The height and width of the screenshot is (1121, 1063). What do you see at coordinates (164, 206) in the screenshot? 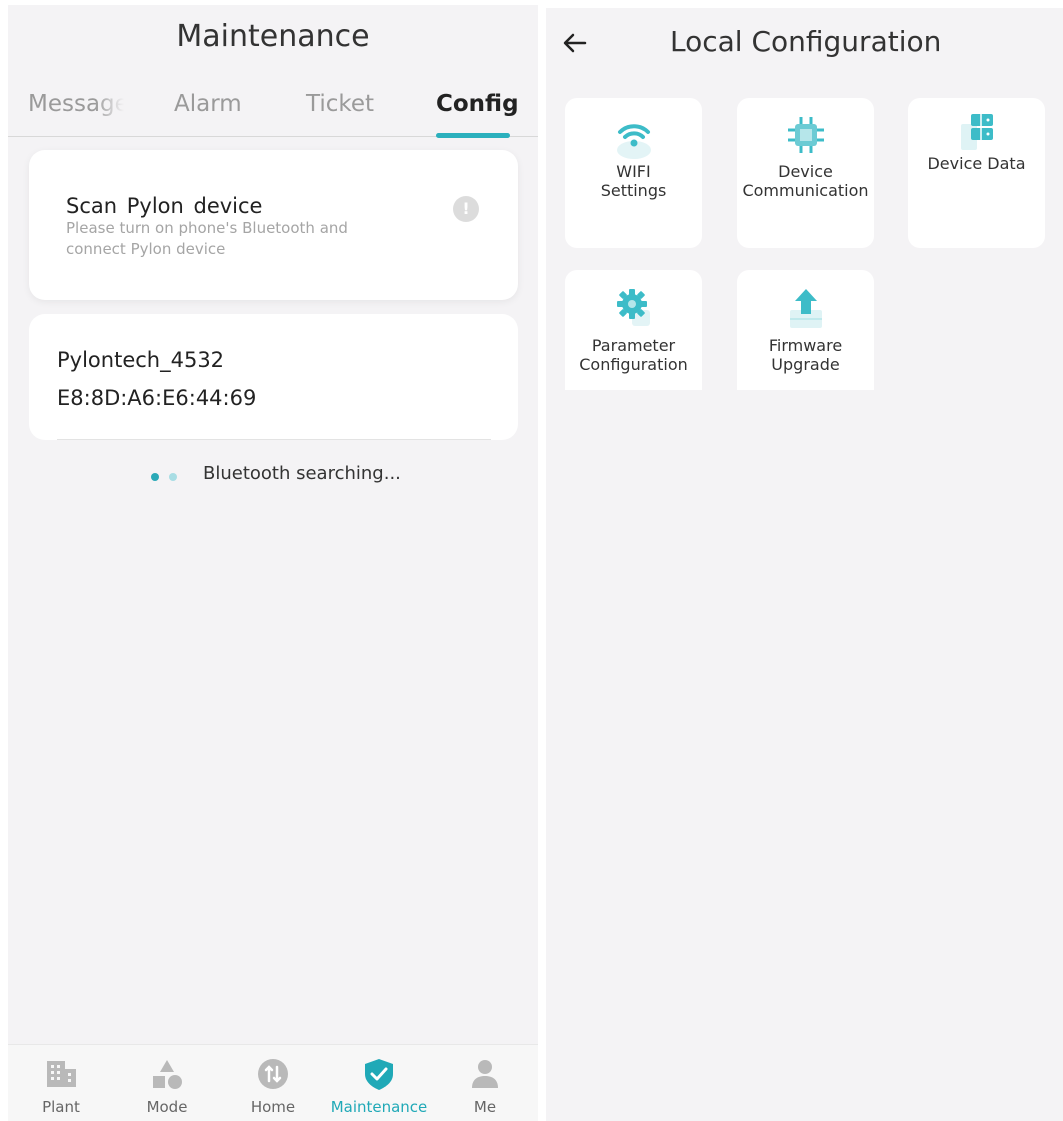
I see `scan-card-title: Scan Pylon device` at bounding box center [164, 206].